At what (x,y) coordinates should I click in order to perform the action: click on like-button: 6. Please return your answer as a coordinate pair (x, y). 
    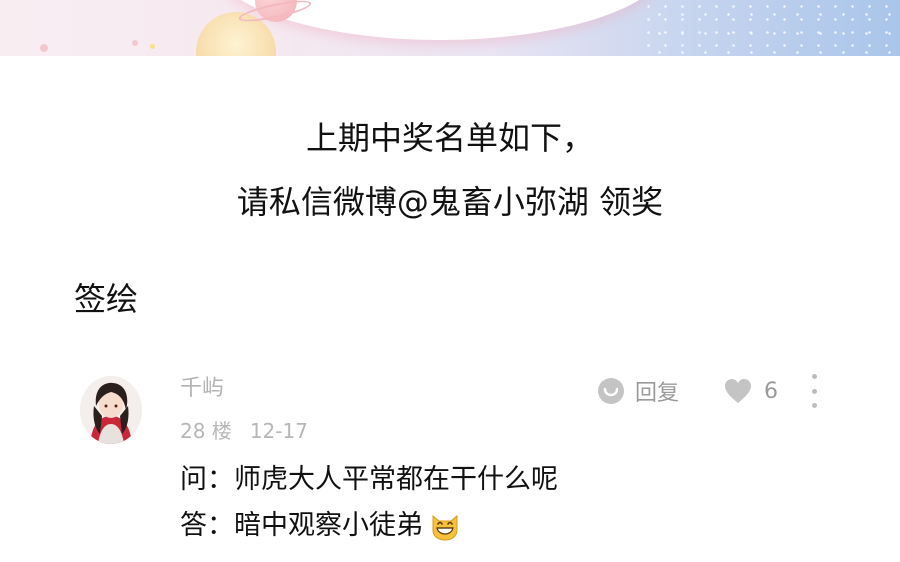
    Looking at the image, I should click on (751, 391).